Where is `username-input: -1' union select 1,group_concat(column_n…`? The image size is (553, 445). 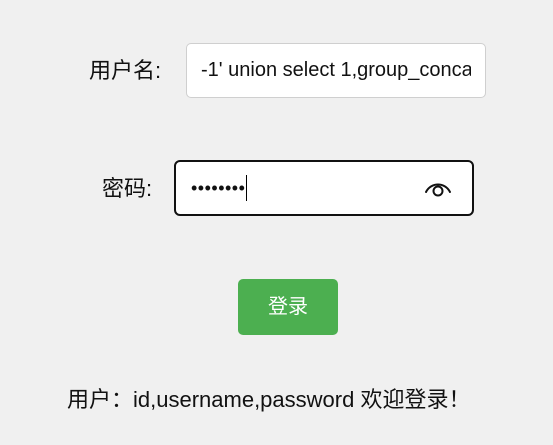 username-input: -1' union select 1,group_concat(column_n… is located at coordinates (336, 70).